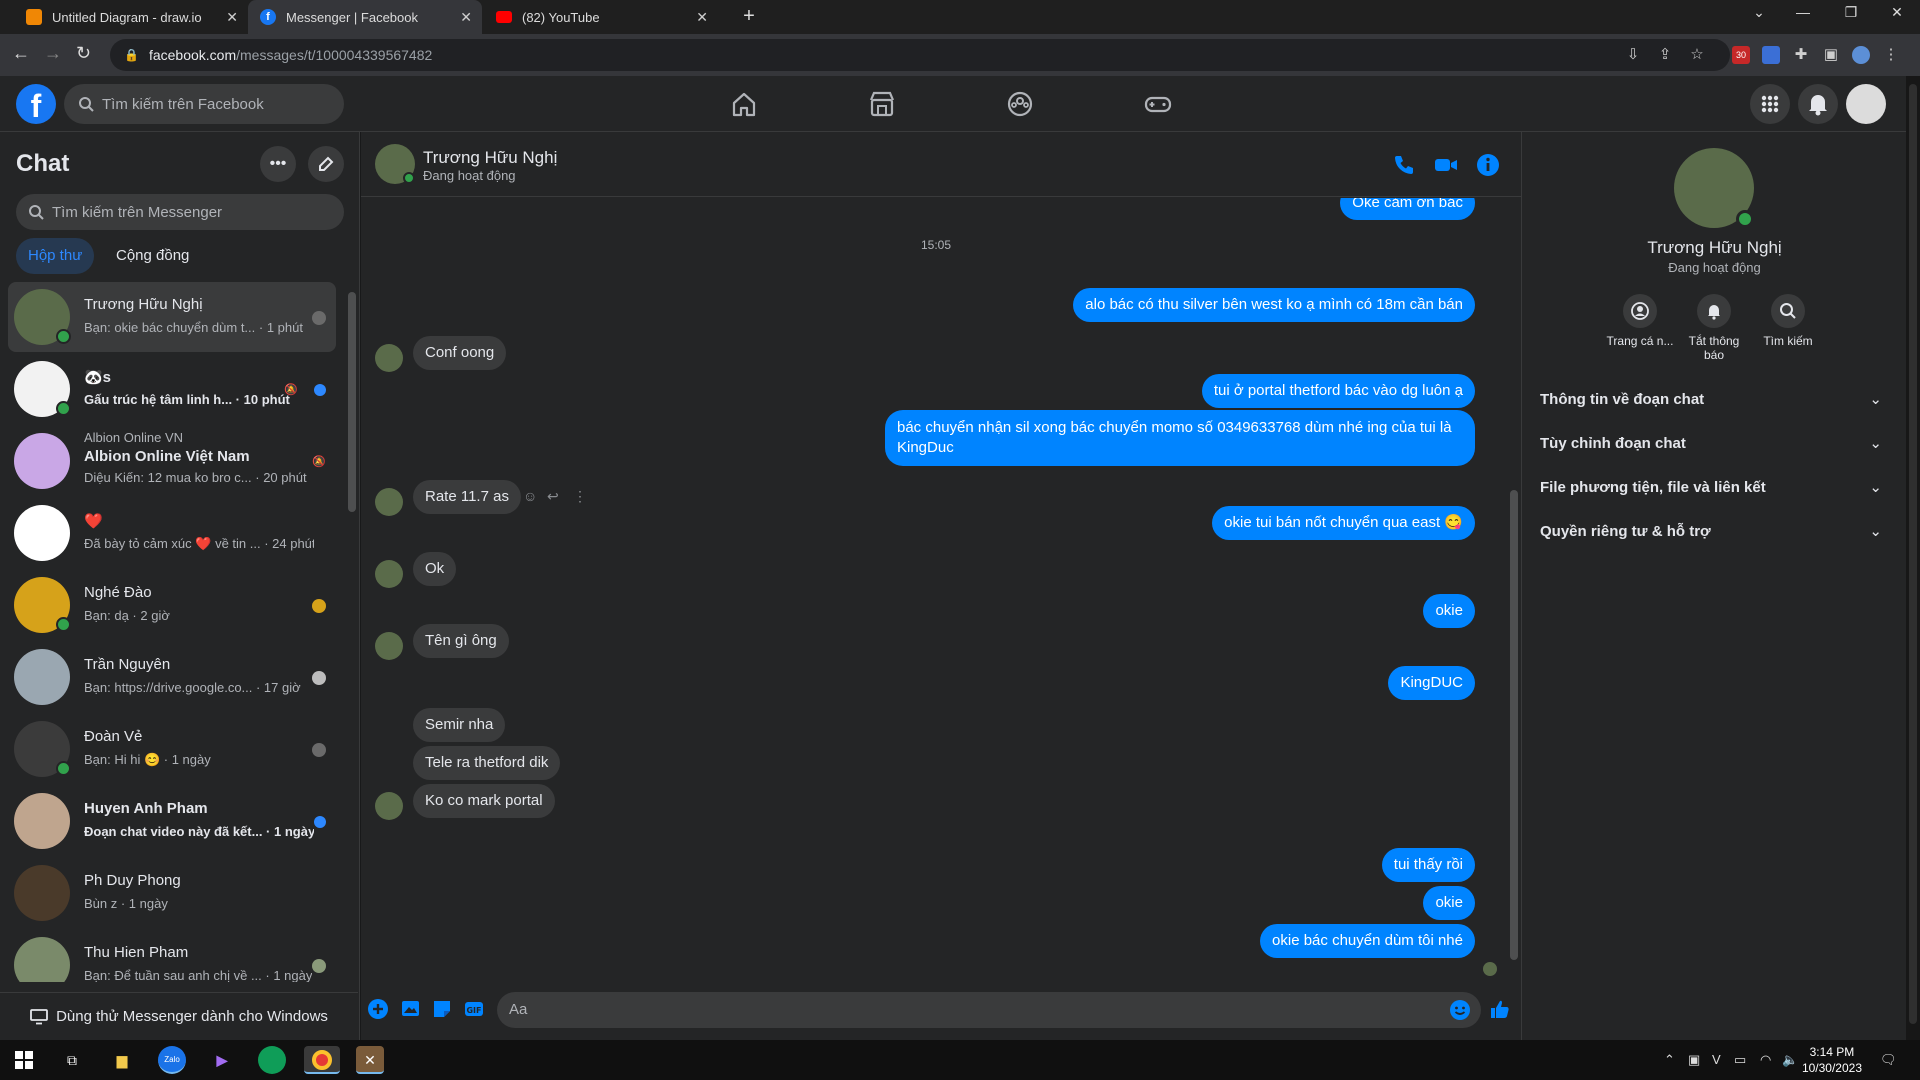 This screenshot has height=1080, width=1920. Describe the element at coordinates (1460, 1010) in the screenshot. I see `emoji-icon` at that location.